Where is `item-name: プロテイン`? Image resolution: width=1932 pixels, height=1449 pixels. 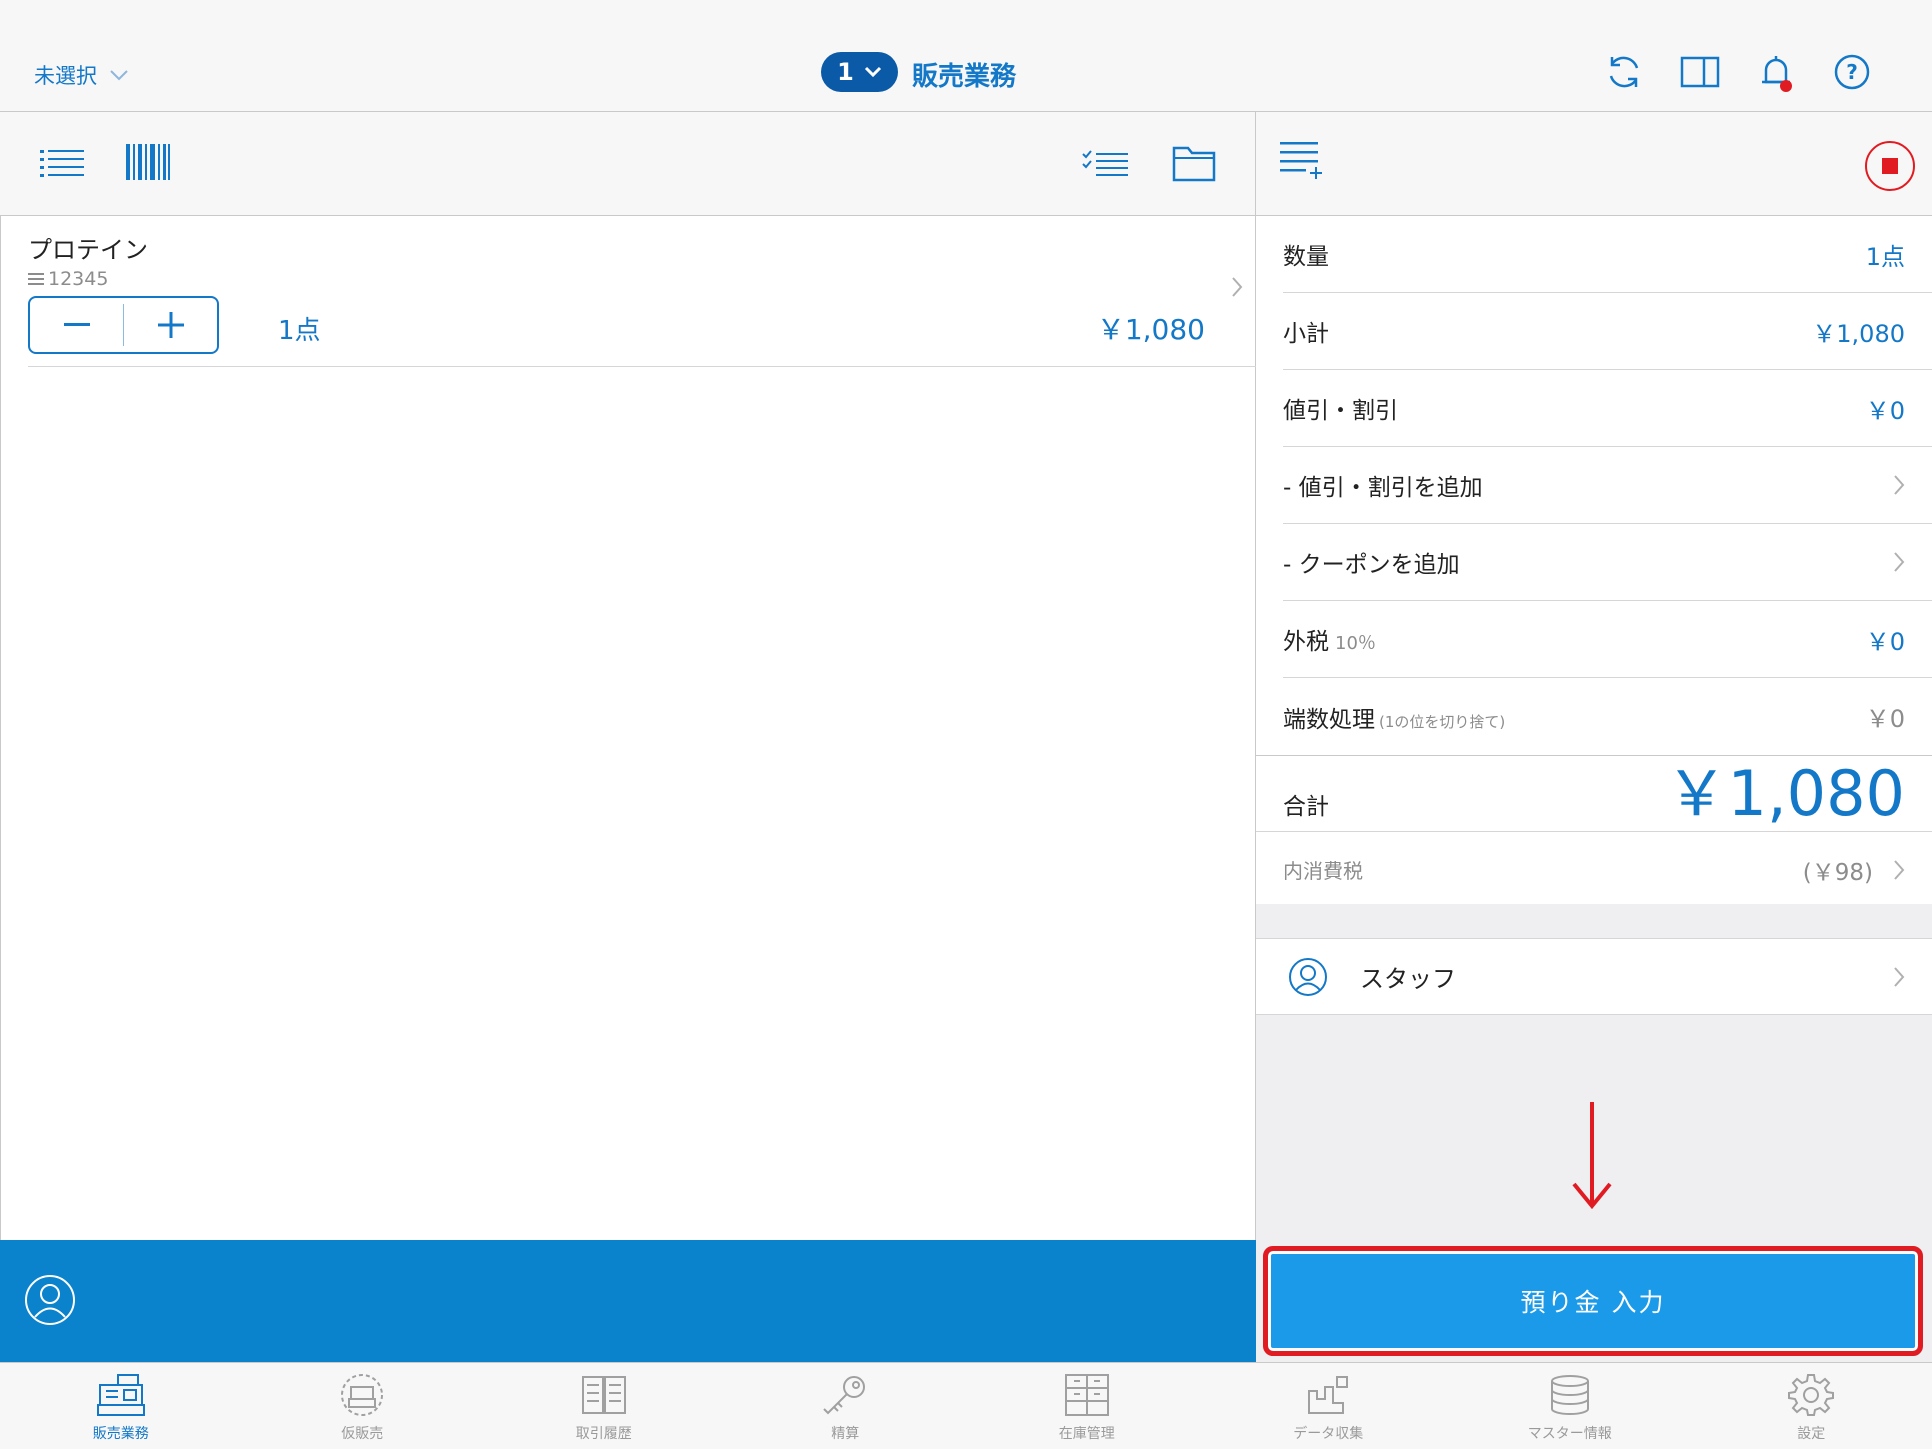 item-name: プロテイン is located at coordinates (88, 250).